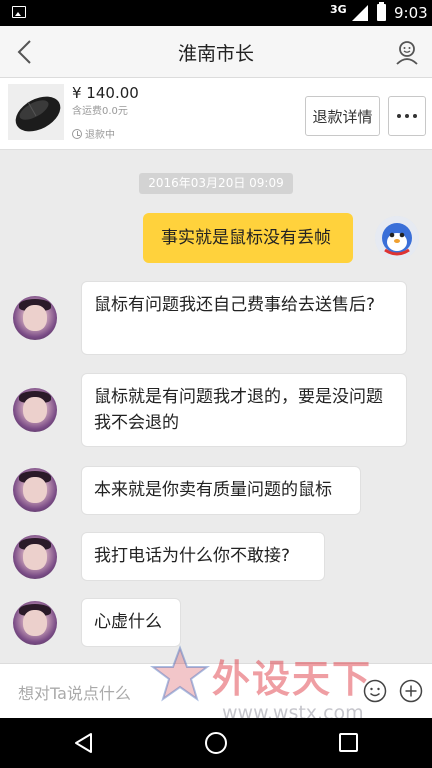  I want to click on chat-title: 淮南市长, so click(215, 54).